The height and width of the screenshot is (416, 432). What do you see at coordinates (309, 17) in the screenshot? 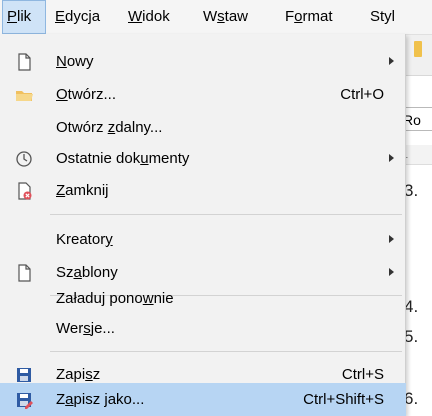
I see `menu-format: Format` at bounding box center [309, 17].